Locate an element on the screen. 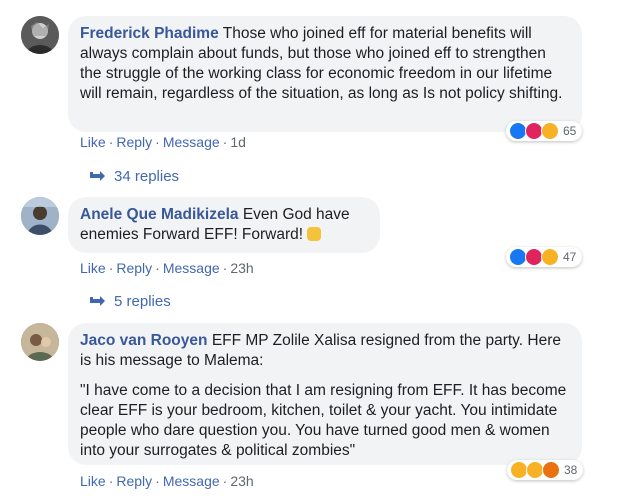 The width and height of the screenshot is (630, 500). replies-count: 34 replies is located at coordinates (146, 176).